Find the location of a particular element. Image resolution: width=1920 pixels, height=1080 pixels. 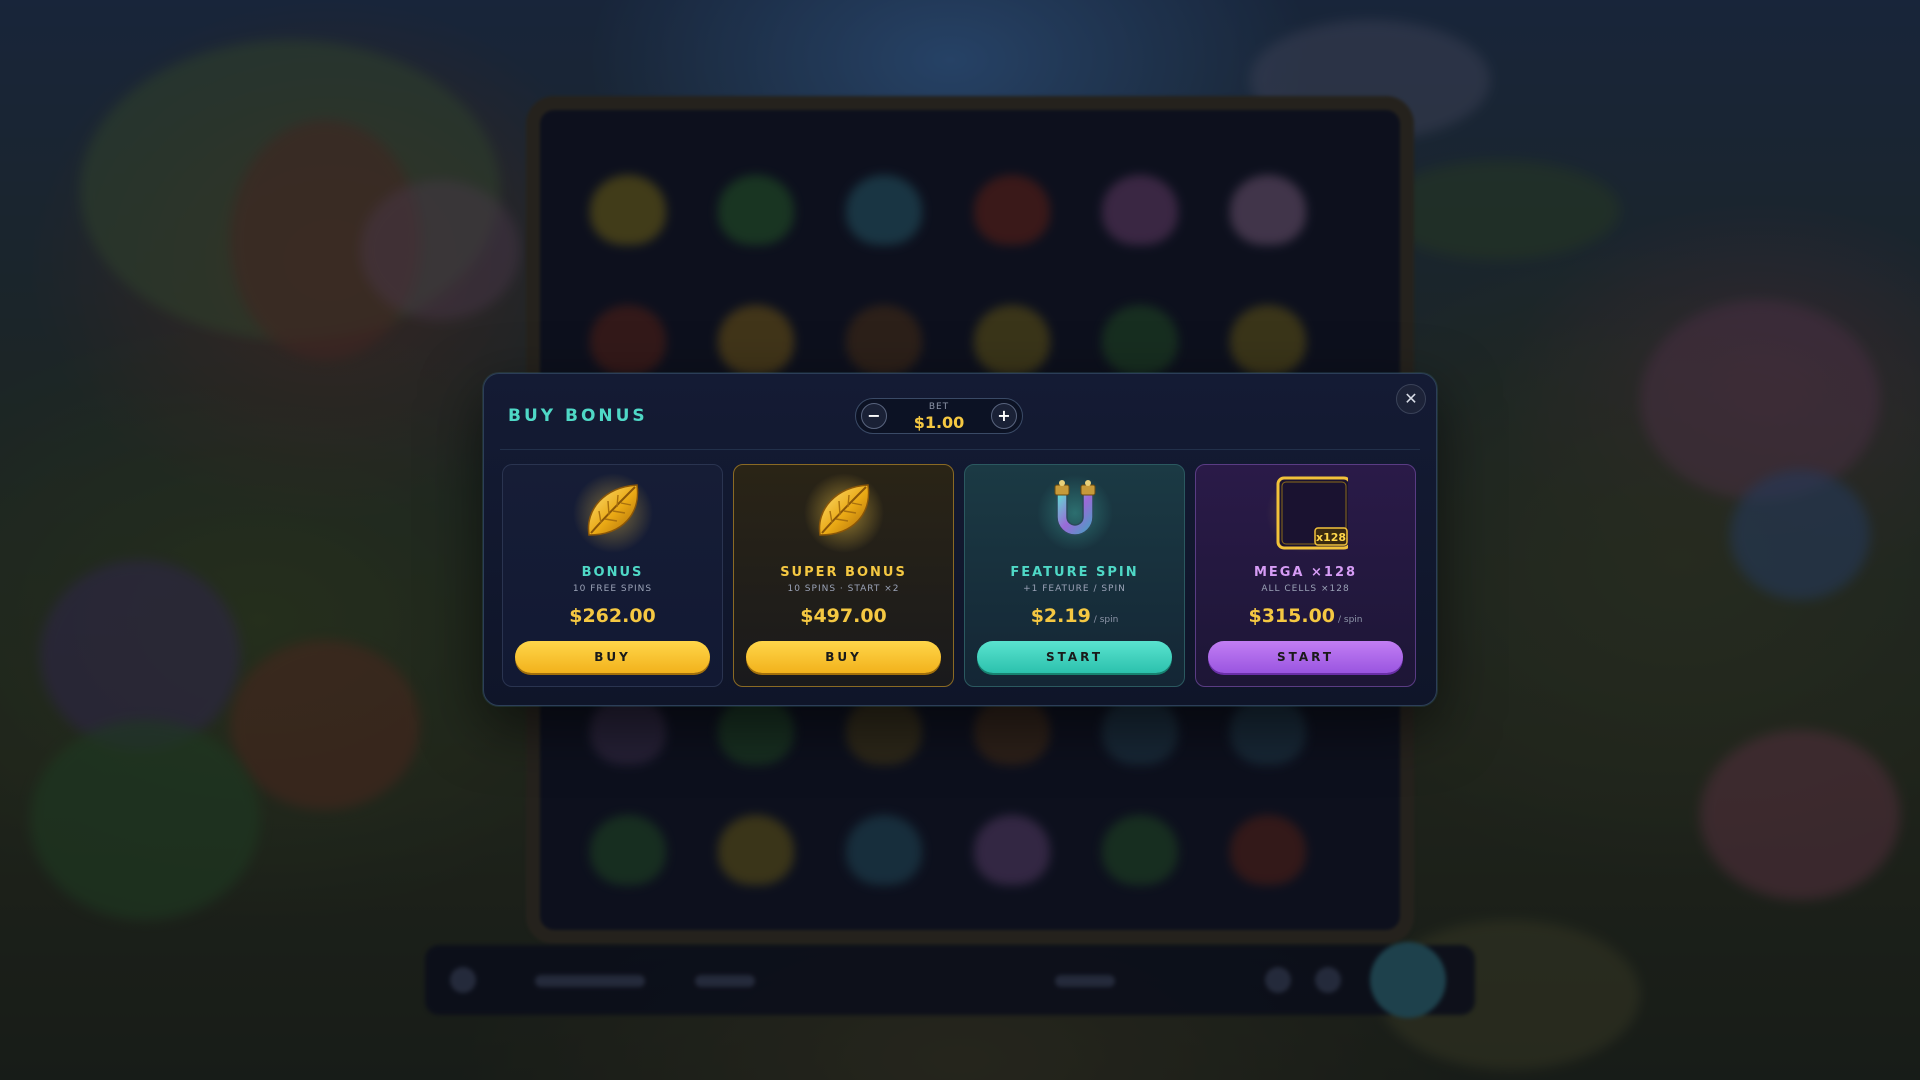

card-price: $262.00 is located at coordinates (612, 616).